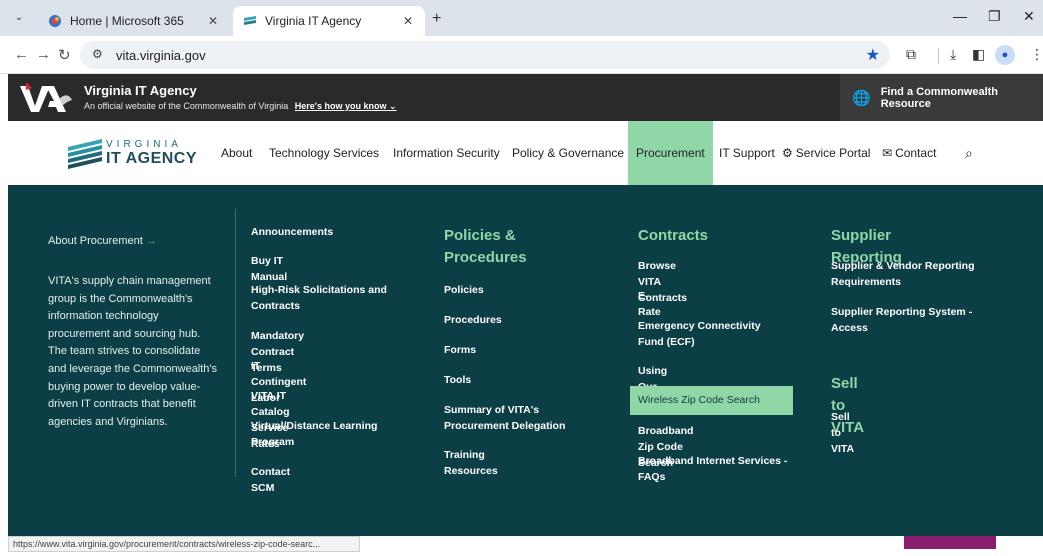 The image size is (1043, 556). What do you see at coordinates (568, 153) in the screenshot?
I see `nav-policy-governance: Policy & Governance` at bounding box center [568, 153].